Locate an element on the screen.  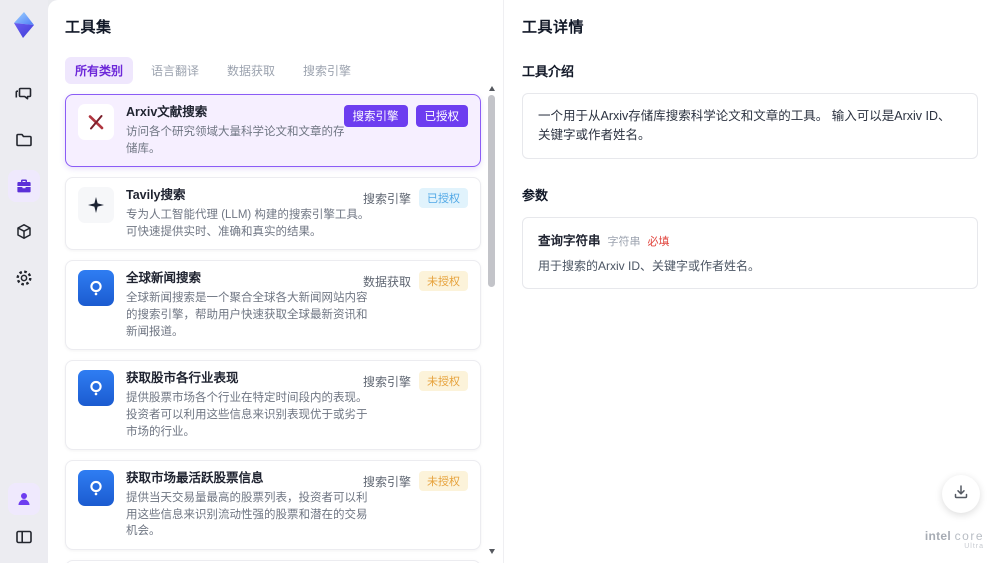
tab-search-engine: 搜索引擎 is located at coordinates (327, 70).